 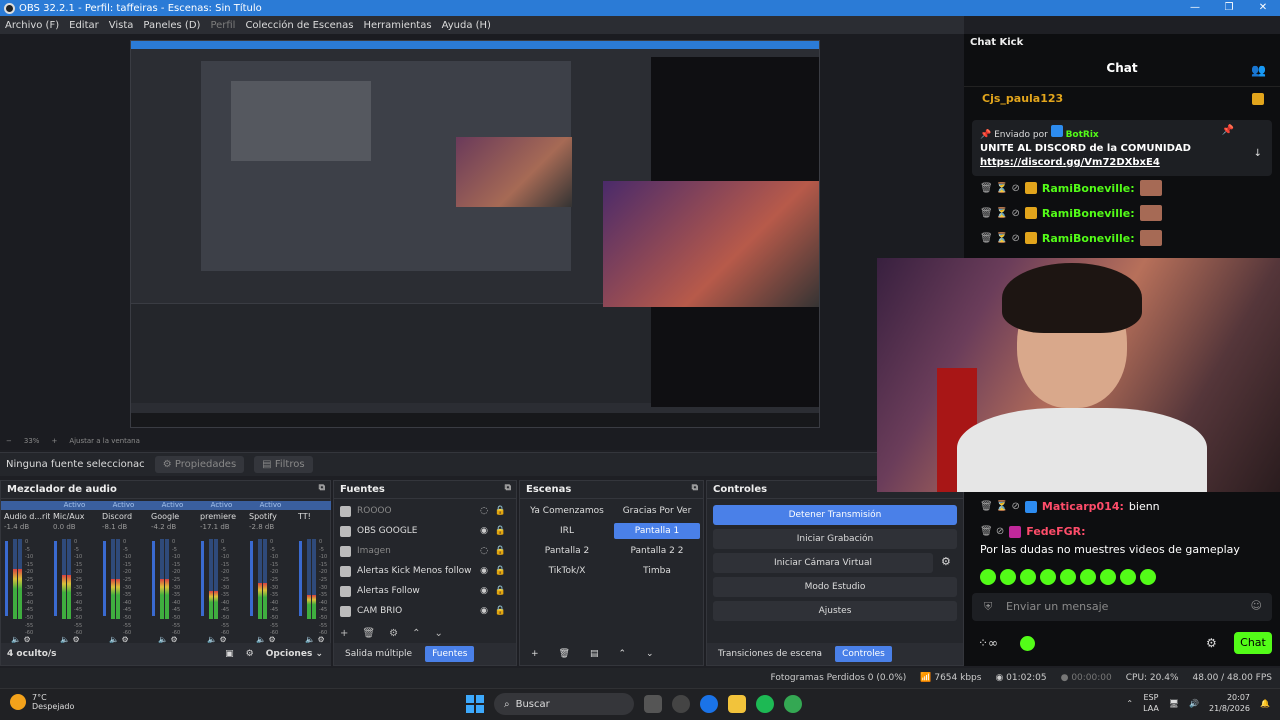 What do you see at coordinates (567, 511) in the screenshot?
I see `scene-item: Ya Comenzamos` at bounding box center [567, 511].